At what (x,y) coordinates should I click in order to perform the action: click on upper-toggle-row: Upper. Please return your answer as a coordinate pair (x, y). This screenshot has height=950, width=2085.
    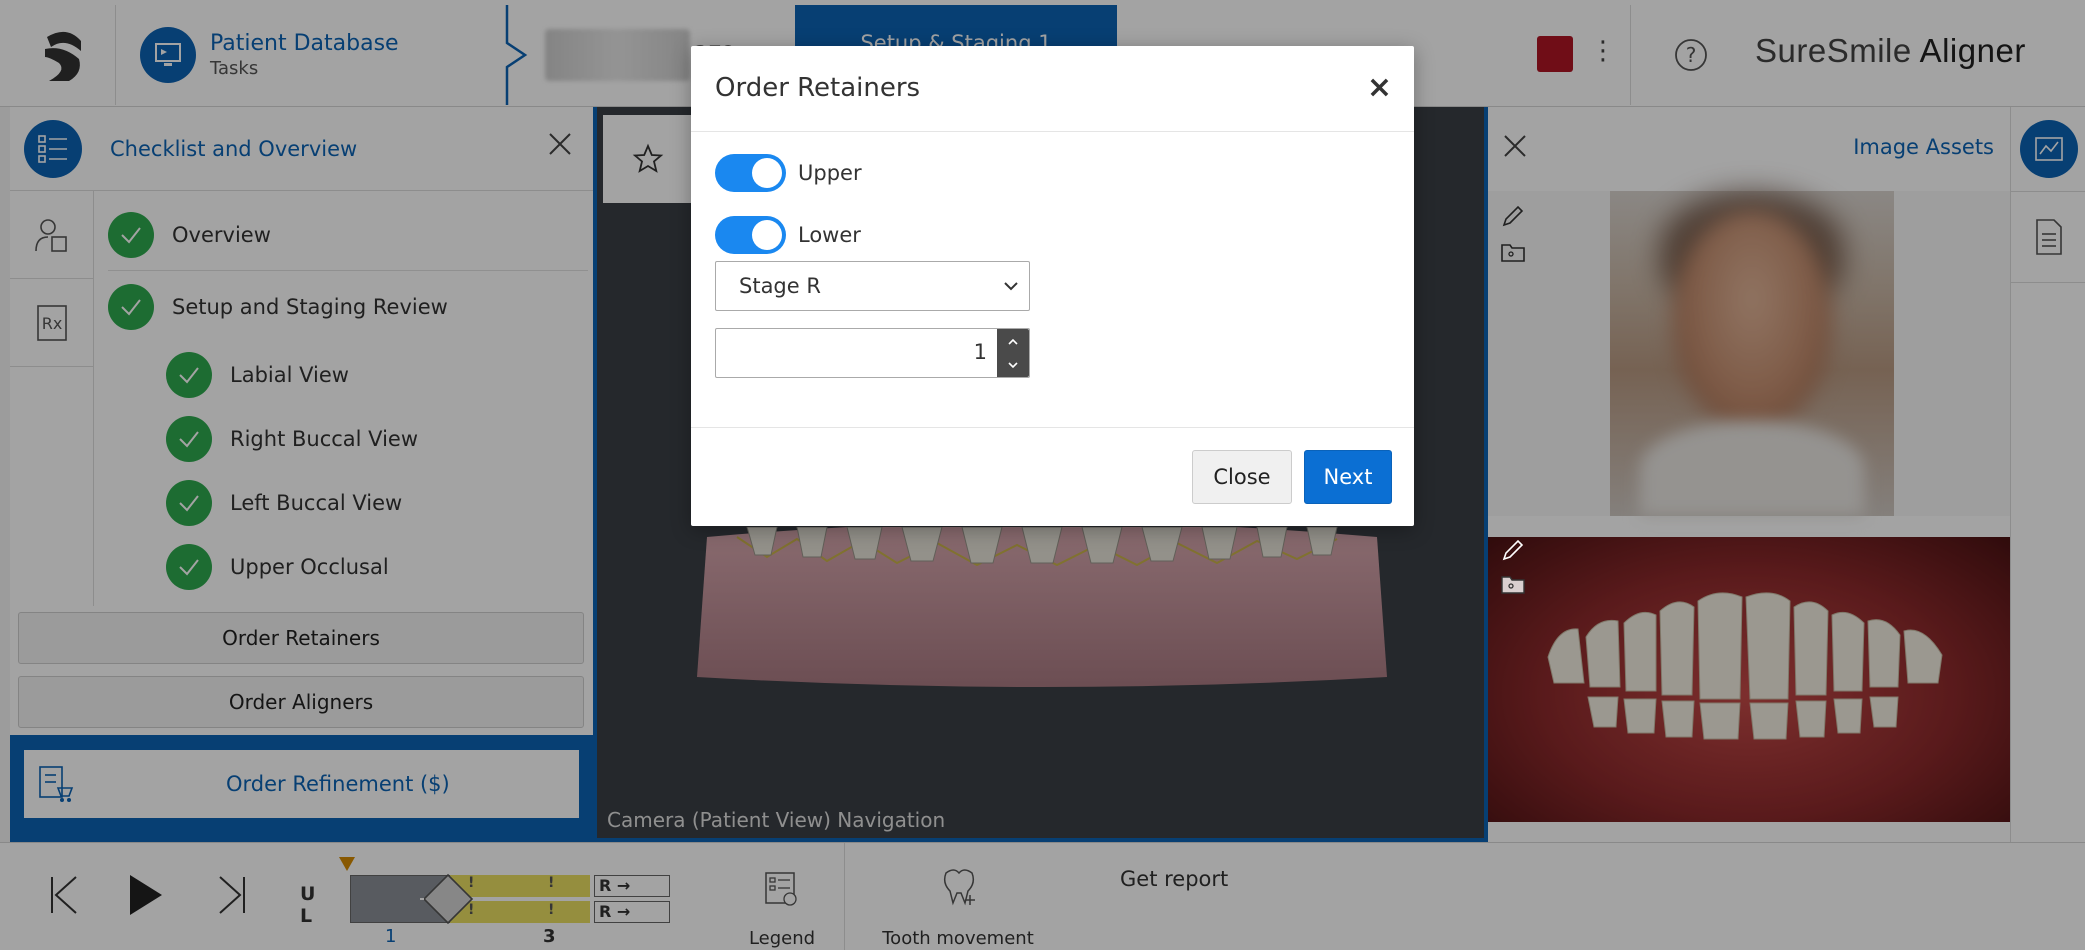
    Looking at the image, I should click on (788, 173).